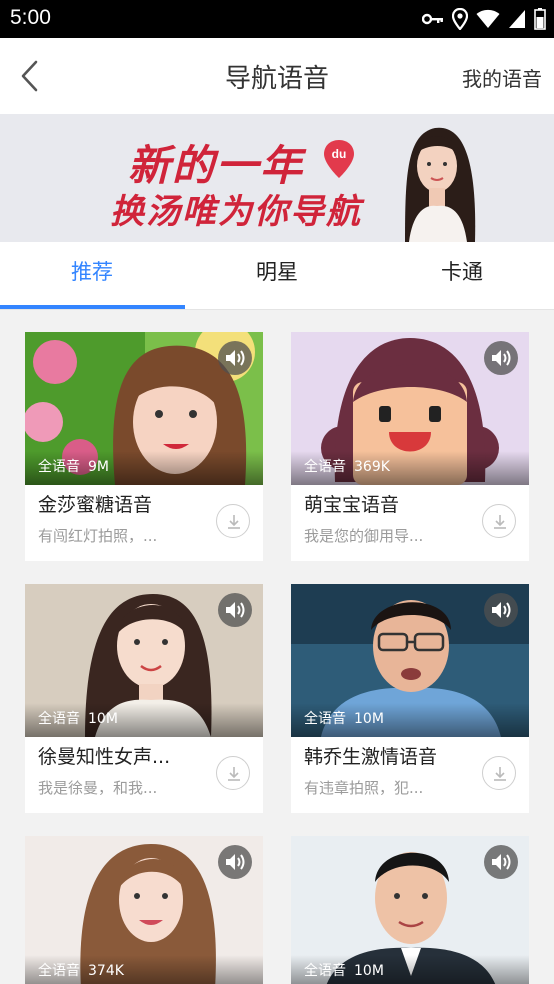  What do you see at coordinates (95, 505) in the screenshot?
I see `voice-name: 金莎蜜糖语音` at bounding box center [95, 505].